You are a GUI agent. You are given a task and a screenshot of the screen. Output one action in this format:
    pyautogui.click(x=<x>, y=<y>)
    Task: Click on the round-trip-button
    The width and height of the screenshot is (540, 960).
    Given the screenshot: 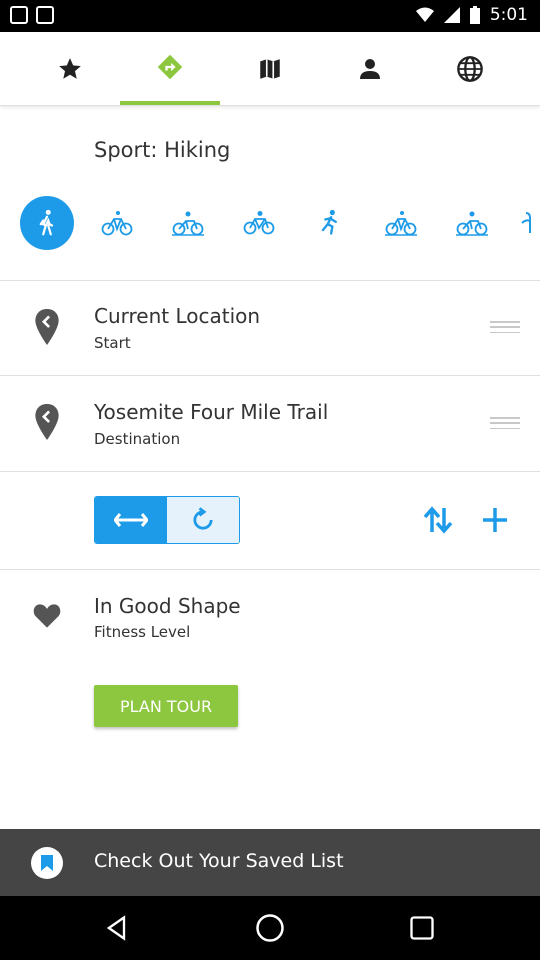 What is the action you would take?
    pyautogui.click(x=203, y=520)
    